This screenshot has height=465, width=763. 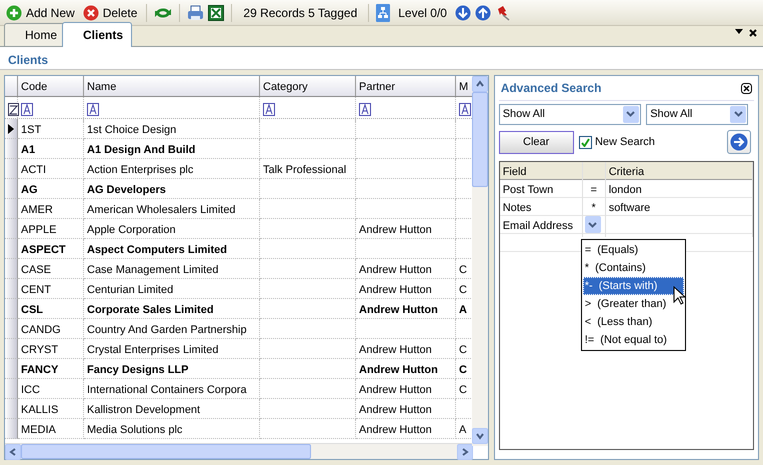 I want to click on table-cell: Crystal Enterprises Limited, so click(x=172, y=349).